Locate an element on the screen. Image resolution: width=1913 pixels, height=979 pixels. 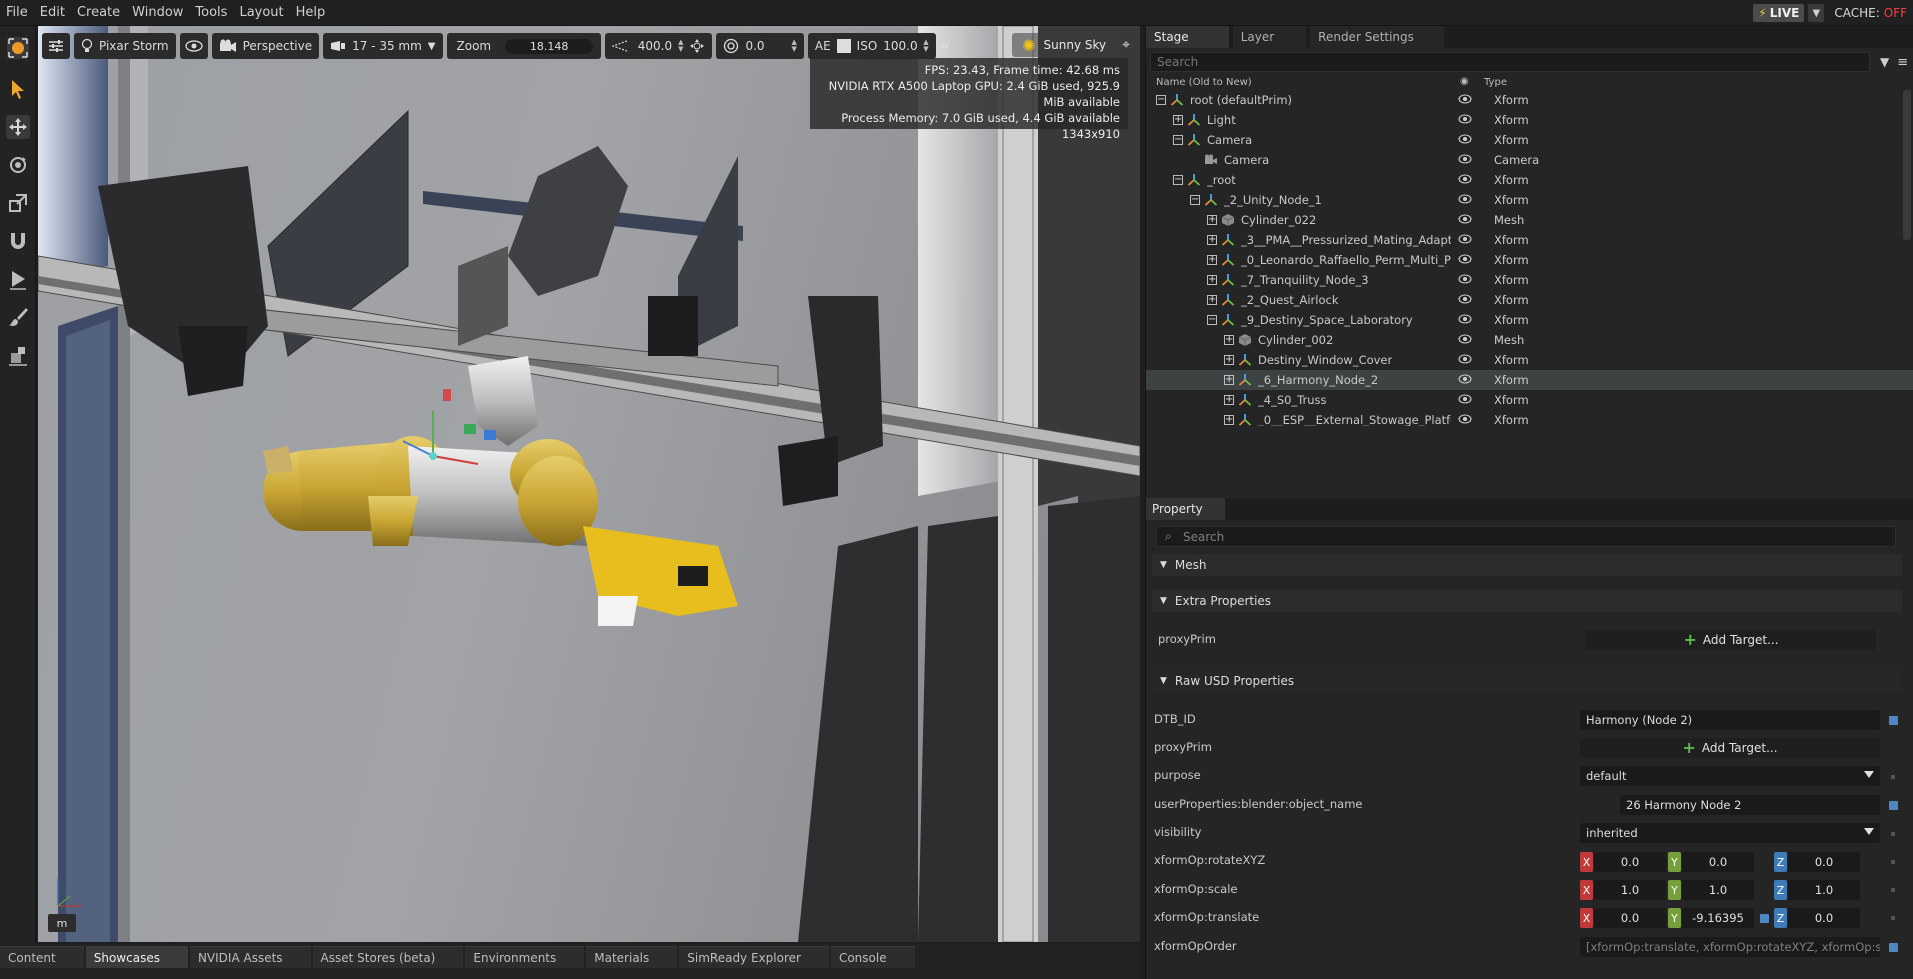
scale-tool-button is located at coordinates (18, 203).